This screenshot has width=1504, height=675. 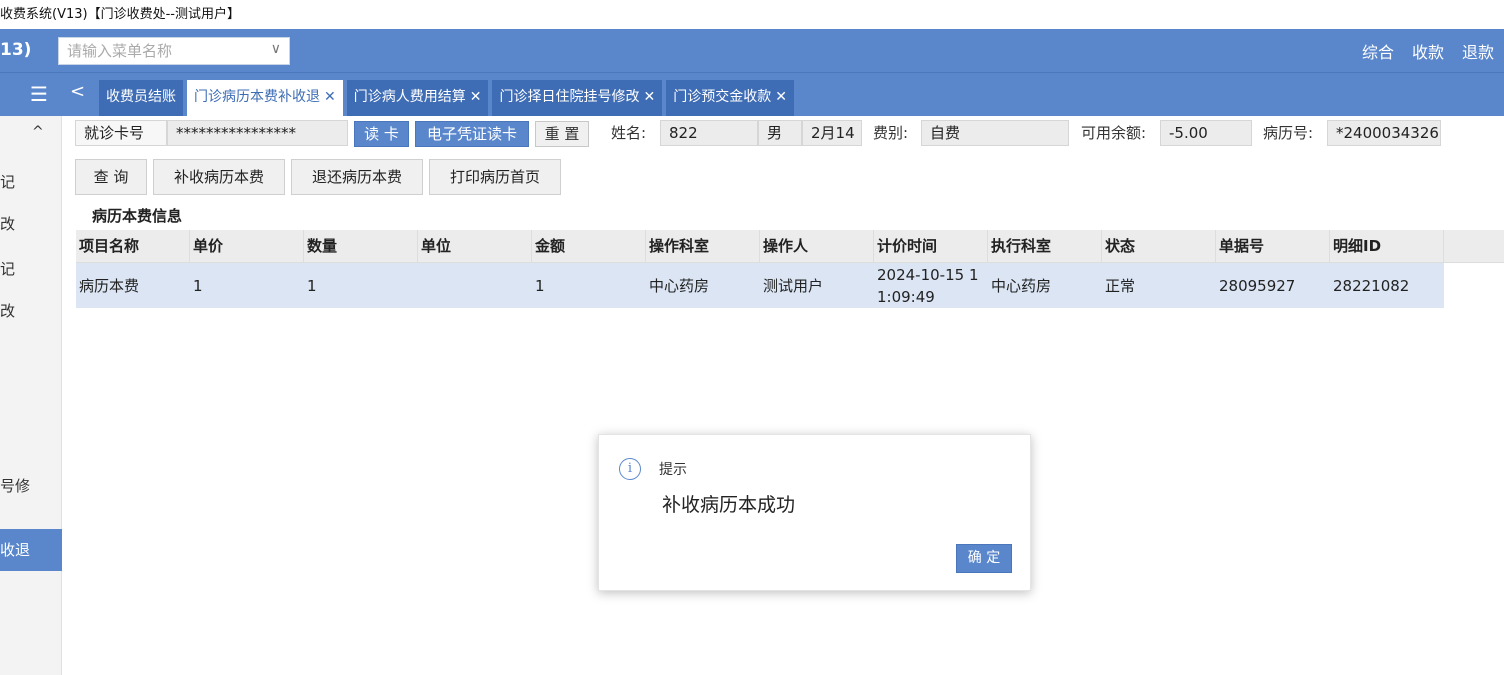 I want to click on top-action-refund: 退款, so click(x=1478, y=51).